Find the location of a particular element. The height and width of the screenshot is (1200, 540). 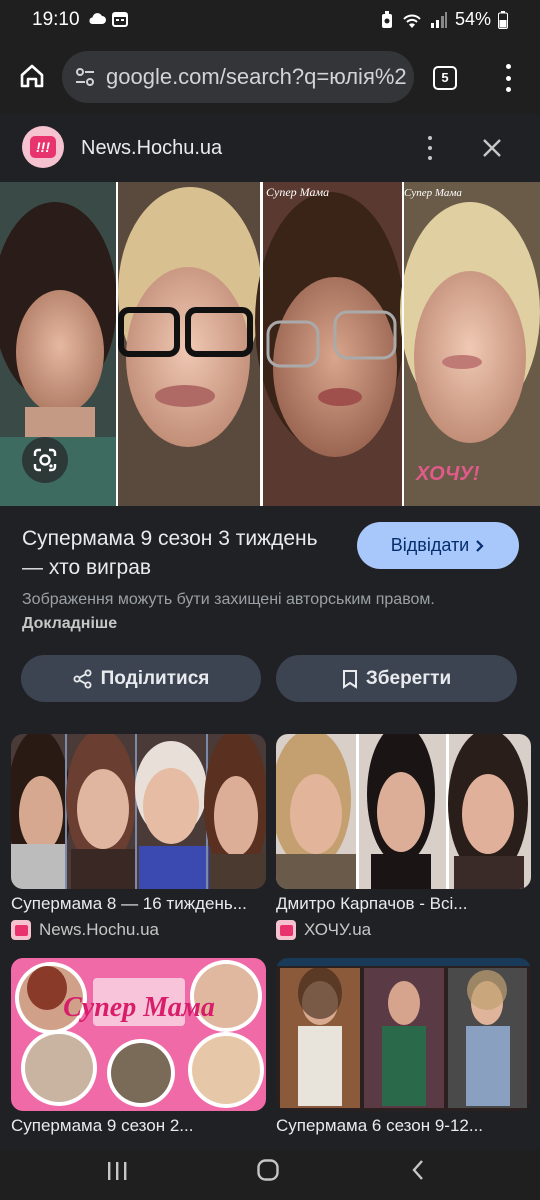

url-text: google.com/search?q=юлія%2 is located at coordinates (256, 76).